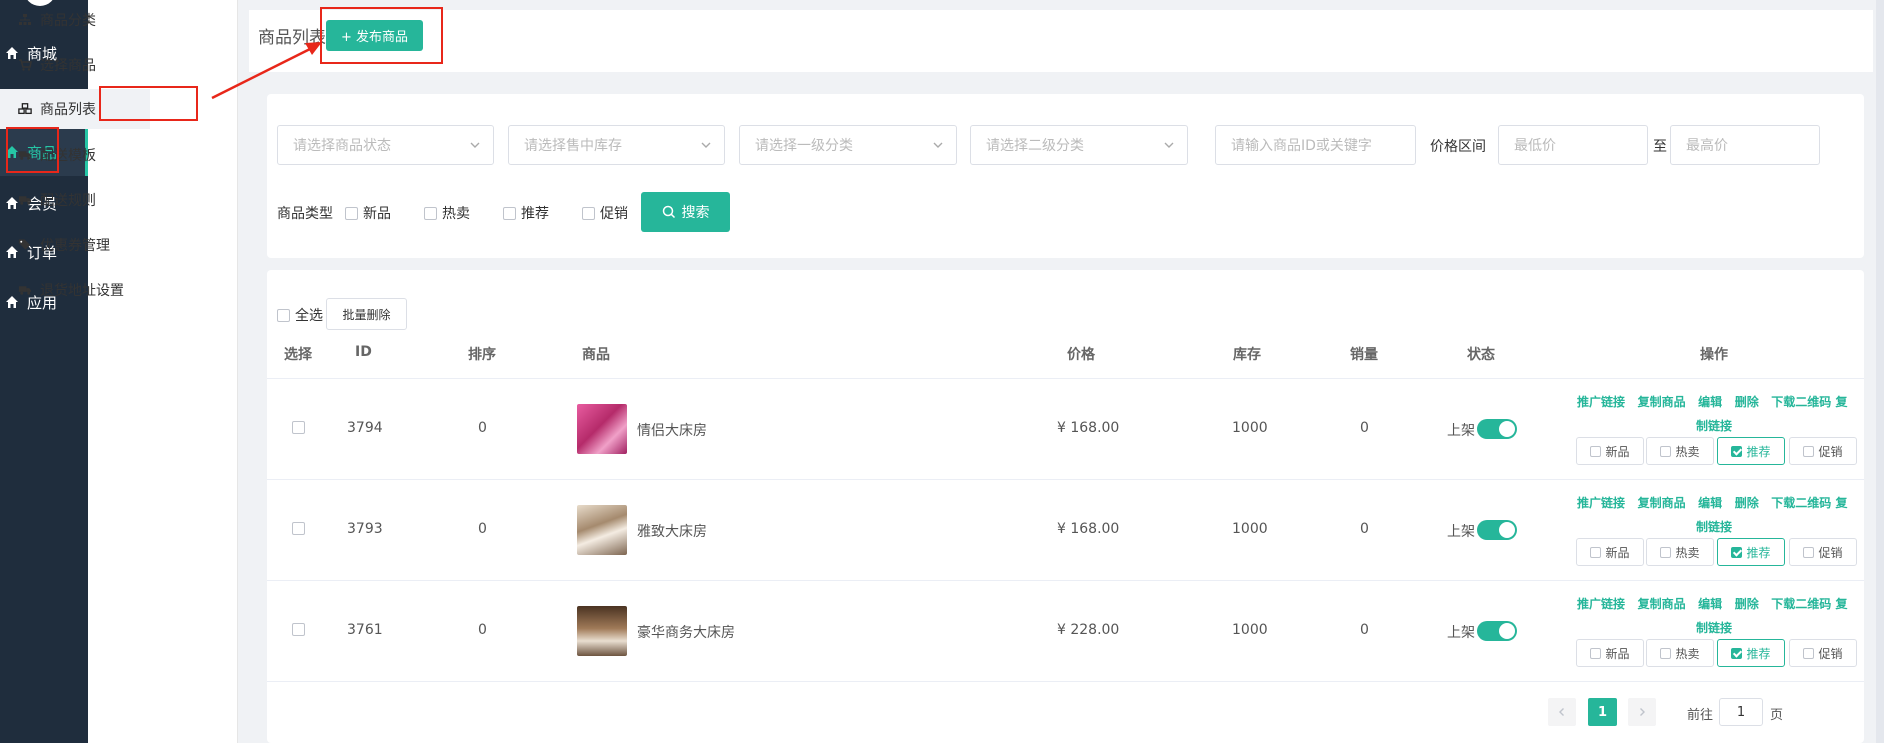 This screenshot has width=1884, height=743. Describe the element at coordinates (374, 35) in the screenshot. I see `publish-product-button: + 发布商品` at that location.